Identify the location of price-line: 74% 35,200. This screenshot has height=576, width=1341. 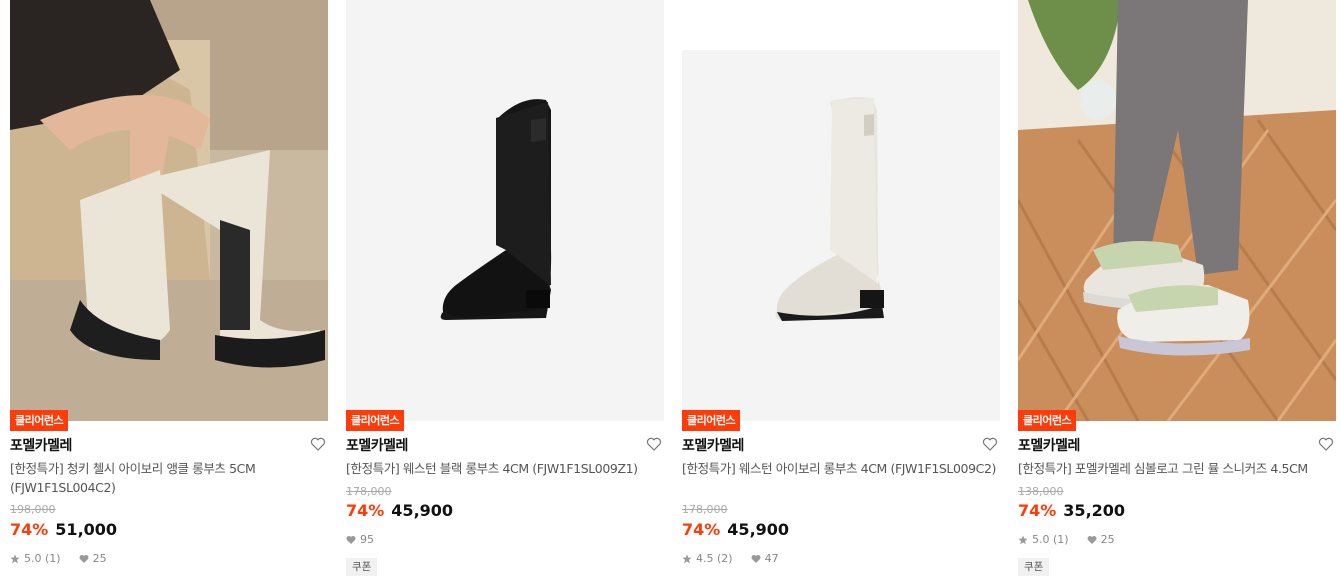
(1071, 510).